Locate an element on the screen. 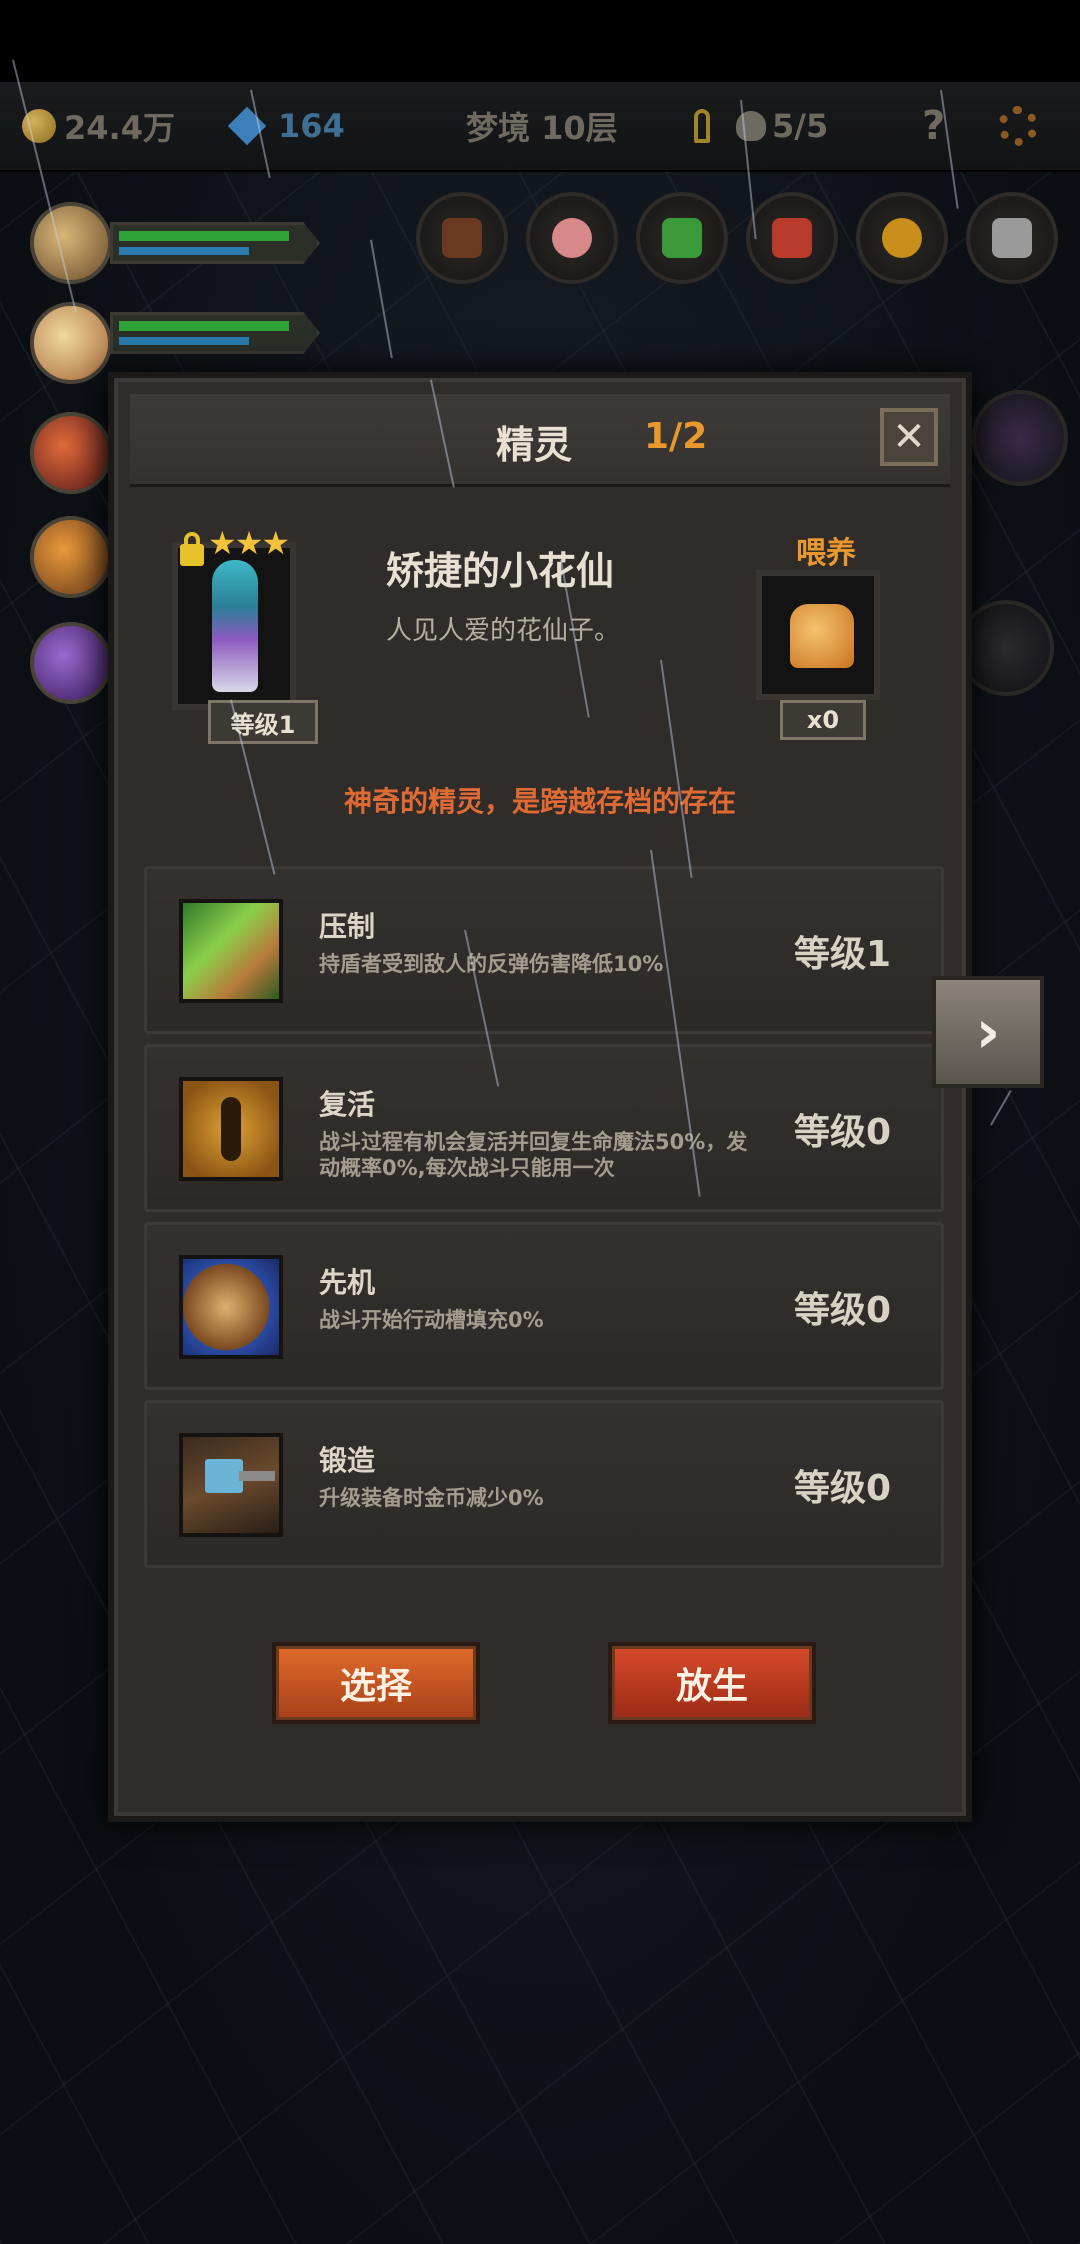 Image resolution: width=1080 pixels, height=2244 pixels. leopard-icon is located at coordinates (231, 1307).